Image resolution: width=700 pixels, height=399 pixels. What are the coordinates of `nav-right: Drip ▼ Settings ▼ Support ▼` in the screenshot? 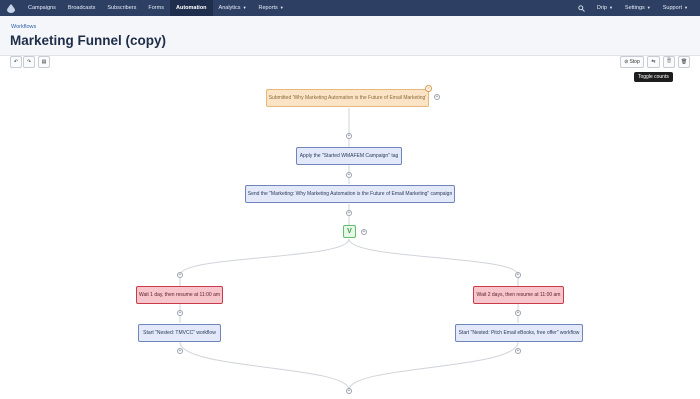 It's located at (633, 8).